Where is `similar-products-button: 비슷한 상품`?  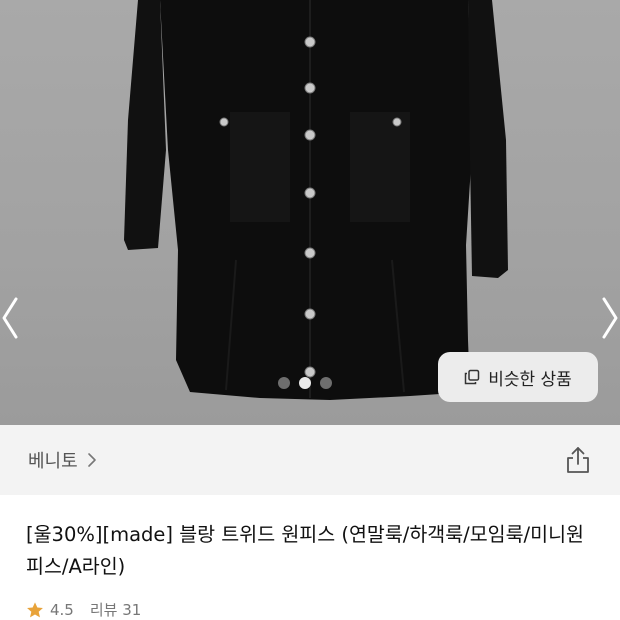 similar-products-button: 비슷한 상품 is located at coordinates (518, 377).